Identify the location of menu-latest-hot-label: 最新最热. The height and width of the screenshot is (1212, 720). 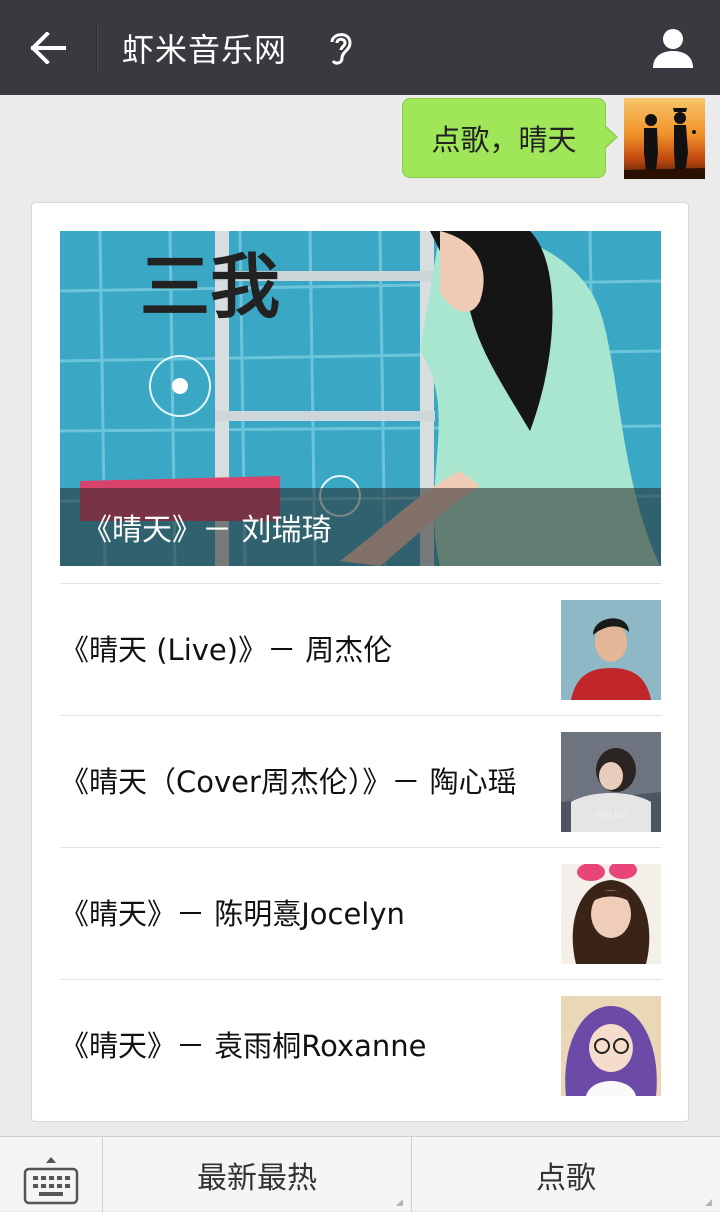
(257, 1178).